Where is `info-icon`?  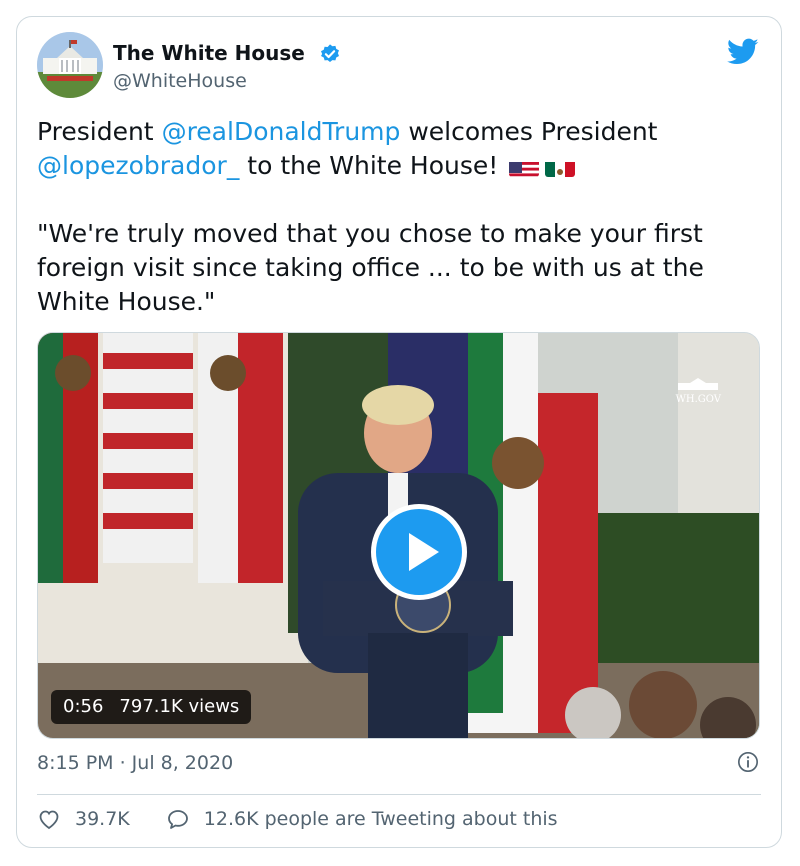
info-icon is located at coordinates (748, 762).